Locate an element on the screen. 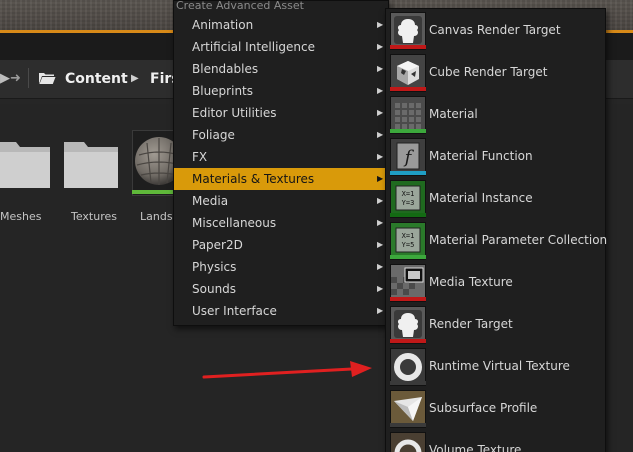  menu-item-label: Editor Utilities is located at coordinates (234, 113).